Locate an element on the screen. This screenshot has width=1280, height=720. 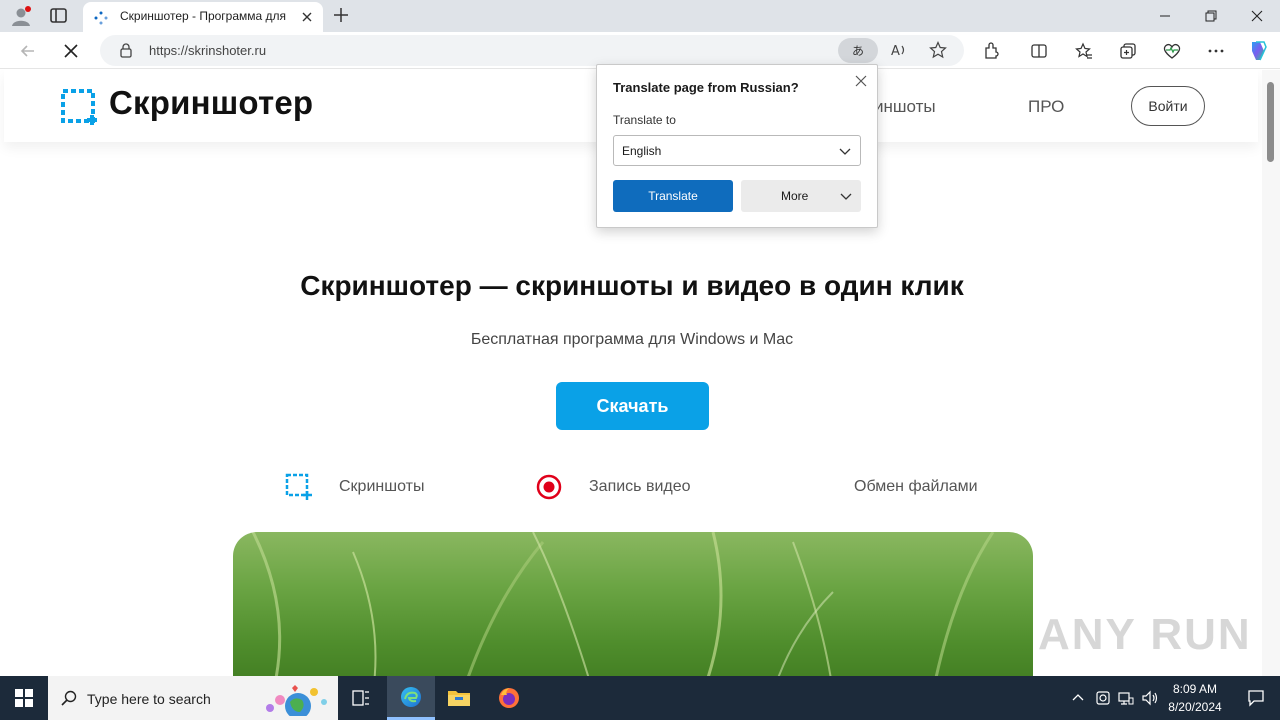
tray-chevron-up-icon is located at coordinates (1078, 698).